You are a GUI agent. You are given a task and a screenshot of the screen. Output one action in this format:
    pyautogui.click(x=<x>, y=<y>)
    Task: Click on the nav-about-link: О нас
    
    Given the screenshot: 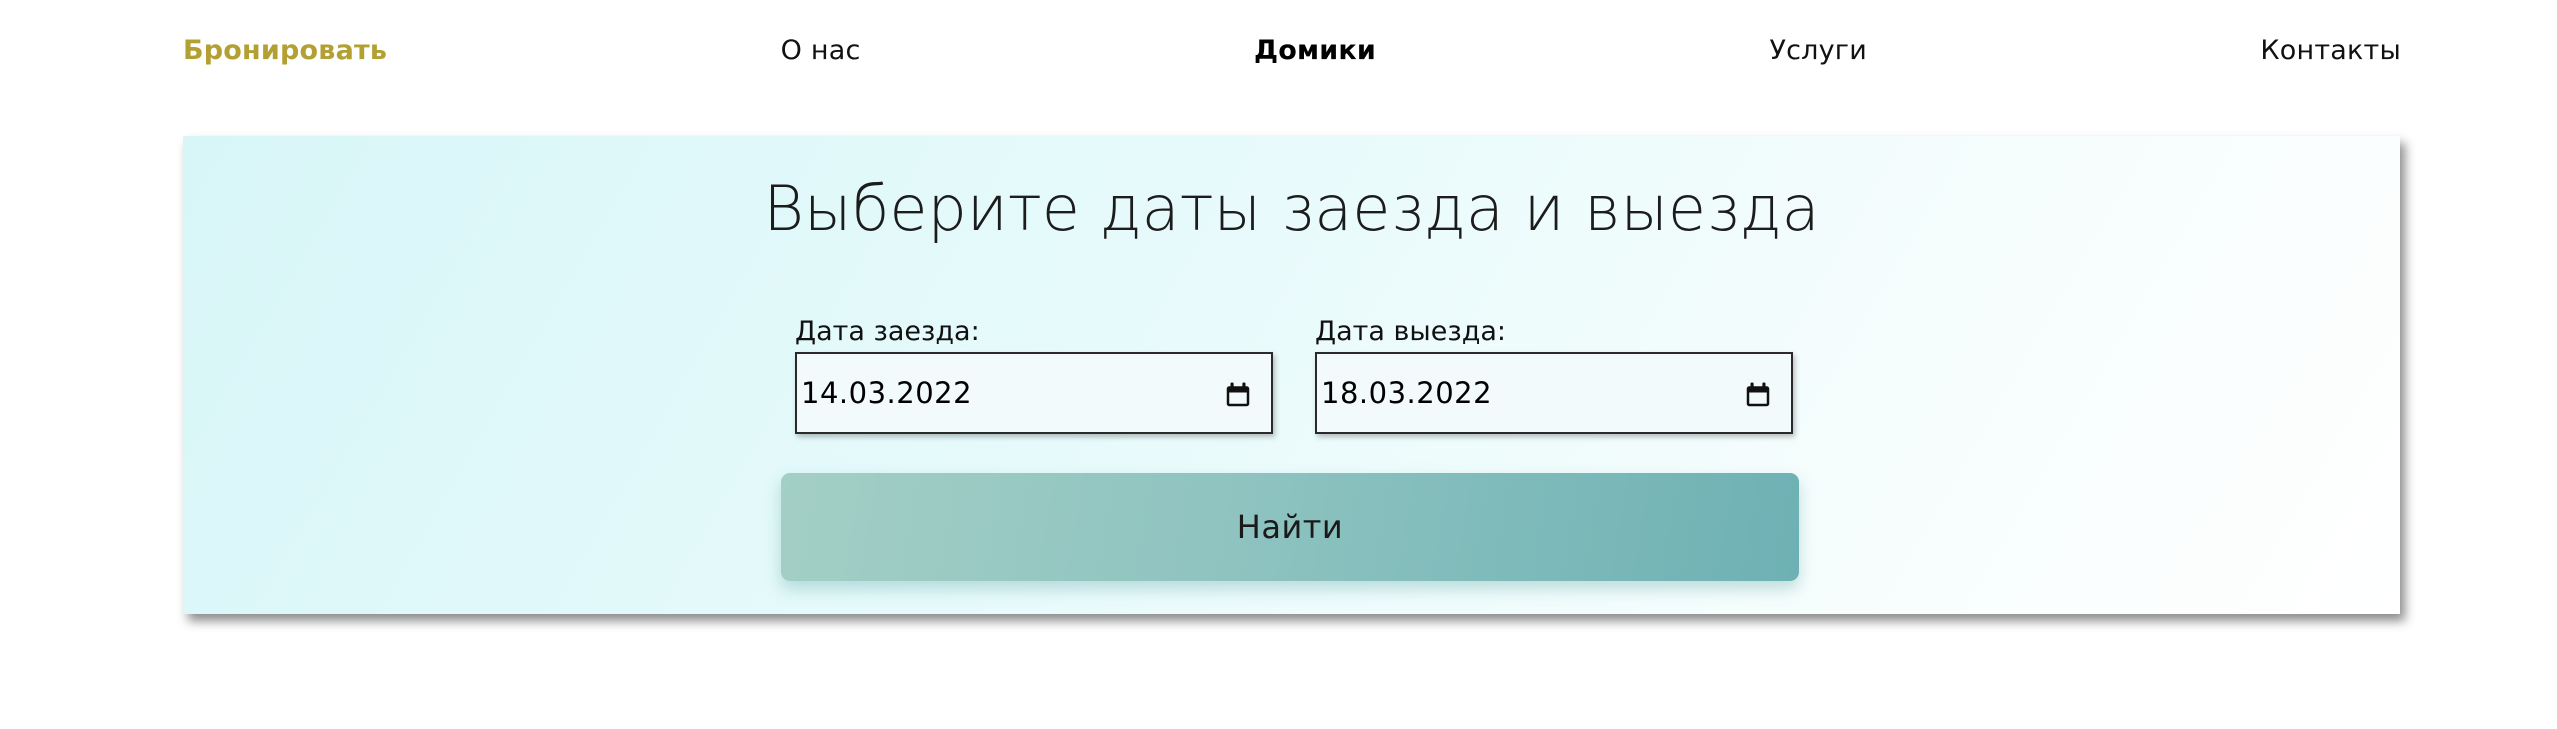 What is the action you would take?
    pyautogui.click(x=821, y=50)
    